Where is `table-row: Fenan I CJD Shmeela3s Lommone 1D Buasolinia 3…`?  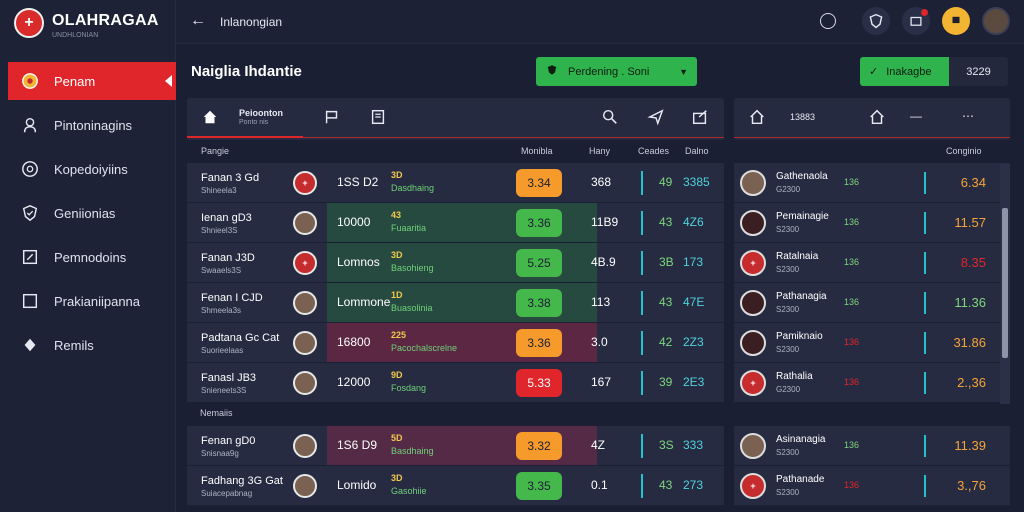 table-row: Fenan I CJD Shmeela3s Lommone 1D Buasolinia 3… is located at coordinates (455, 303).